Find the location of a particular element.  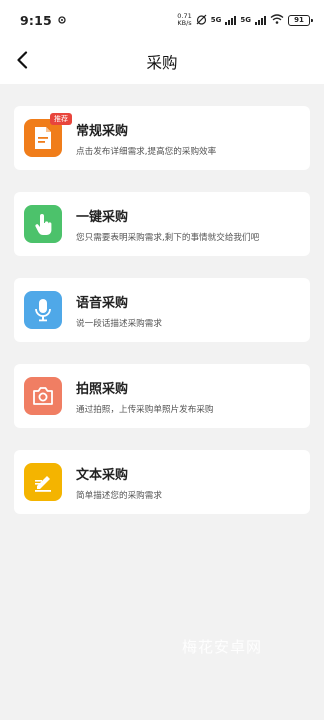

option-one-click-purchase: 一键采购 您只需要表明采购需求,剩下的事情就交给我们吧 is located at coordinates (162, 224).